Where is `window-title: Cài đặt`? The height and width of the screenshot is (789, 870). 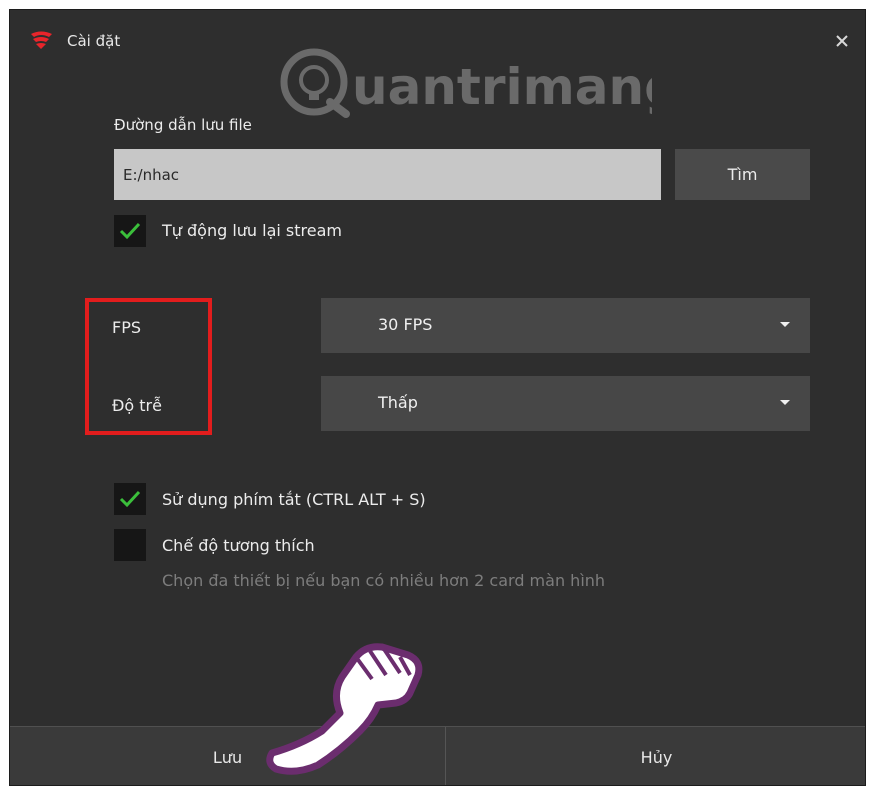 window-title: Cài đặt is located at coordinates (94, 41).